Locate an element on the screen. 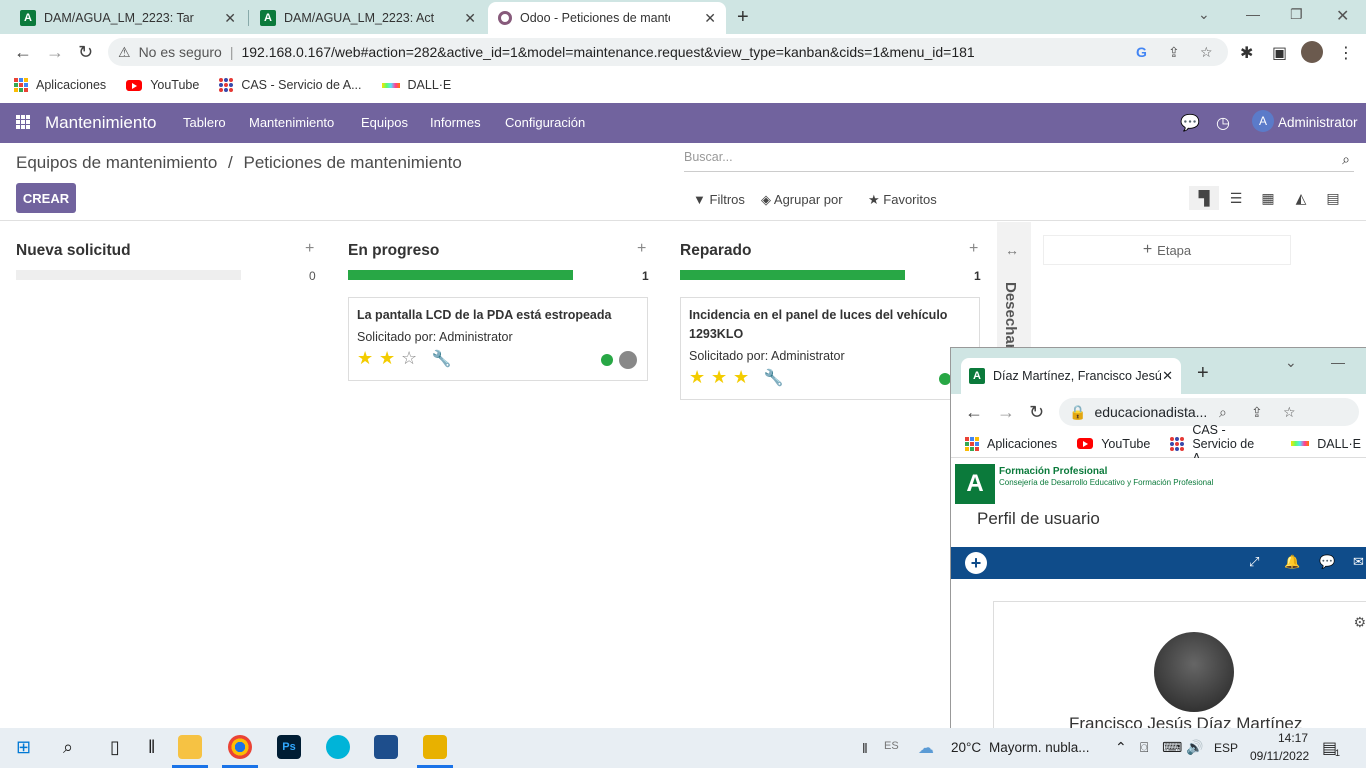 Image resolution: width=1366 pixels, height=768 pixels. network-icon: ⌨ is located at coordinates (1172, 747).